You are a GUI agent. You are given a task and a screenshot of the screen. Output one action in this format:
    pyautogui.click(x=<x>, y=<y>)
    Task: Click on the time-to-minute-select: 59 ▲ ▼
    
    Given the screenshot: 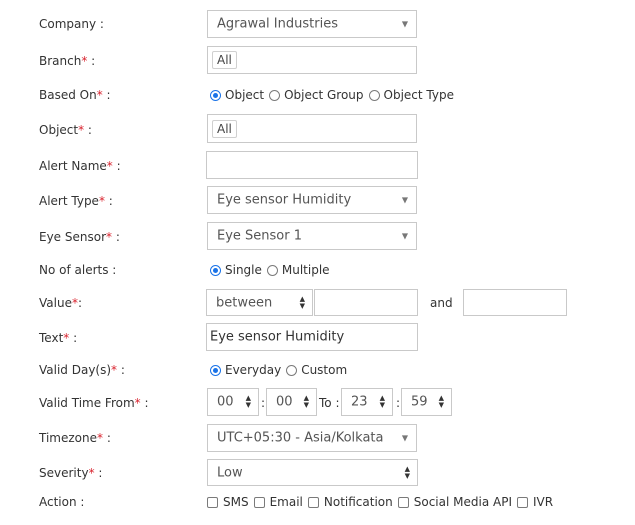 What is the action you would take?
    pyautogui.click(x=426, y=402)
    